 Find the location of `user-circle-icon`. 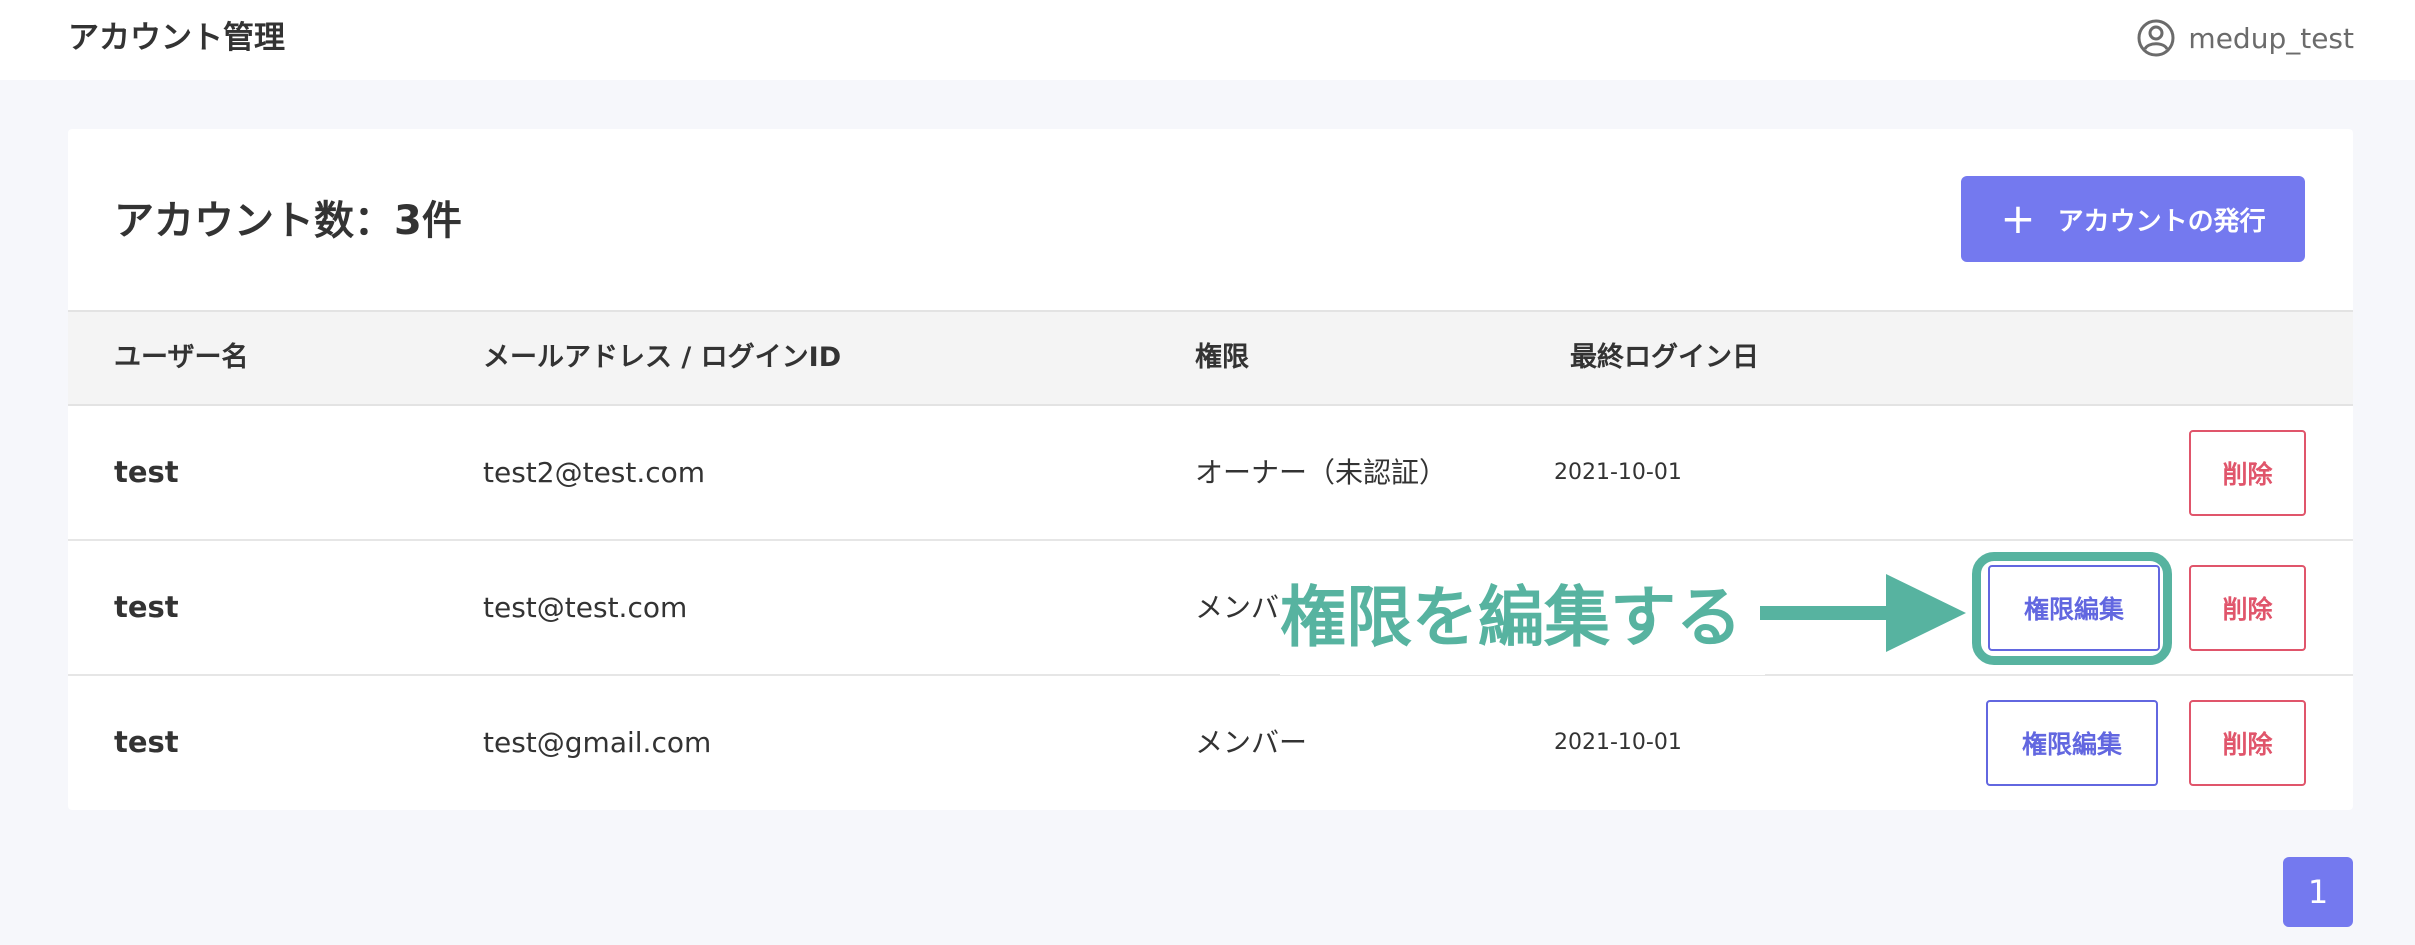

user-circle-icon is located at coordinates (2156, 38).